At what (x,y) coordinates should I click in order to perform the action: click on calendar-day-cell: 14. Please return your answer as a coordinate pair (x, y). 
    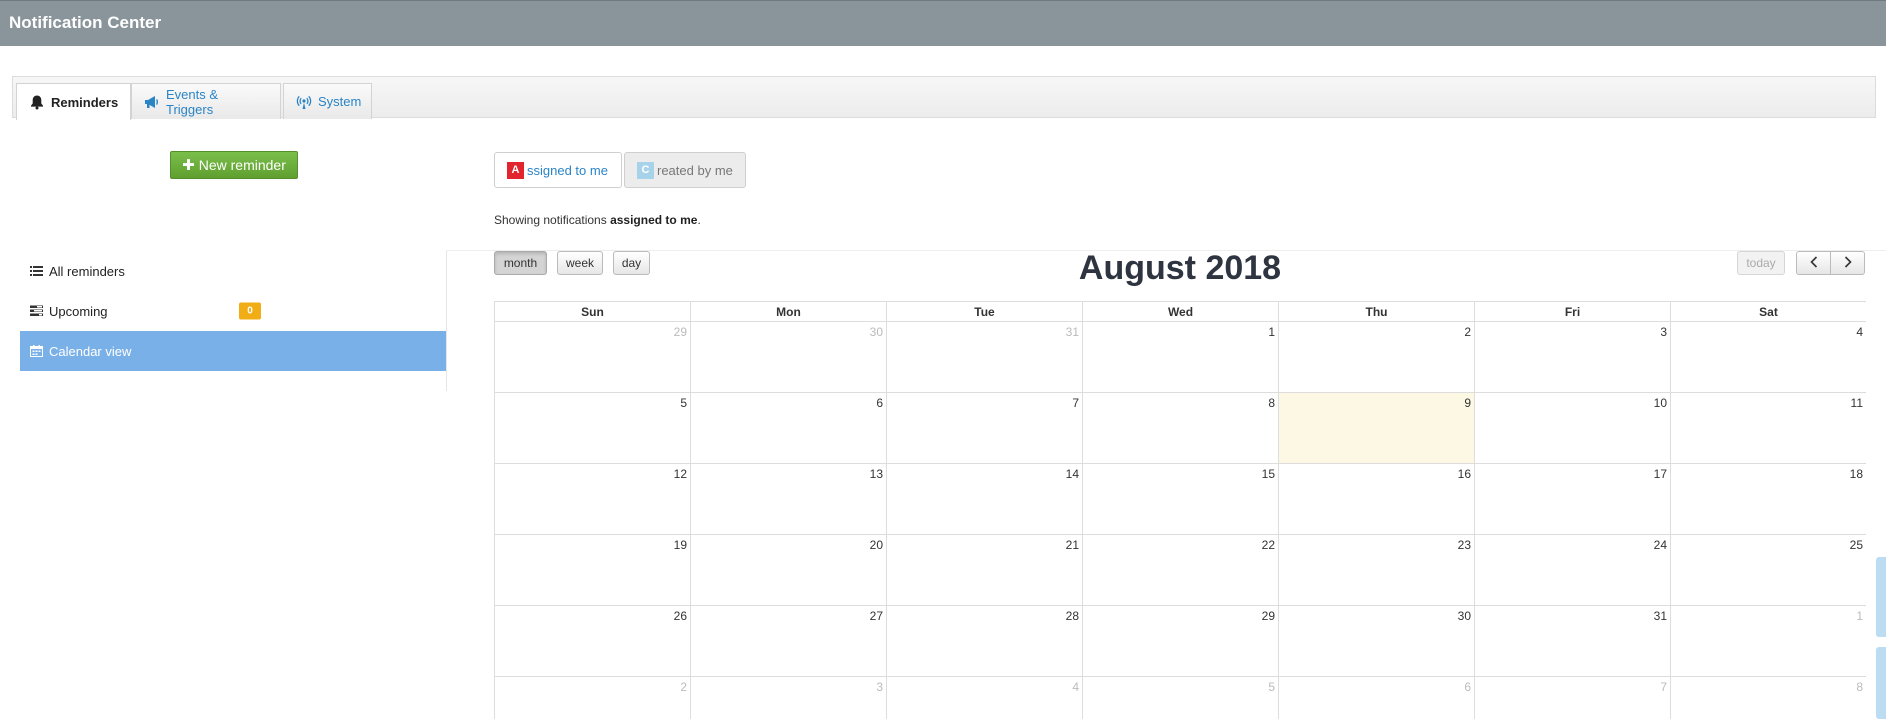
    Looking at the image, I should click on (985, 499).